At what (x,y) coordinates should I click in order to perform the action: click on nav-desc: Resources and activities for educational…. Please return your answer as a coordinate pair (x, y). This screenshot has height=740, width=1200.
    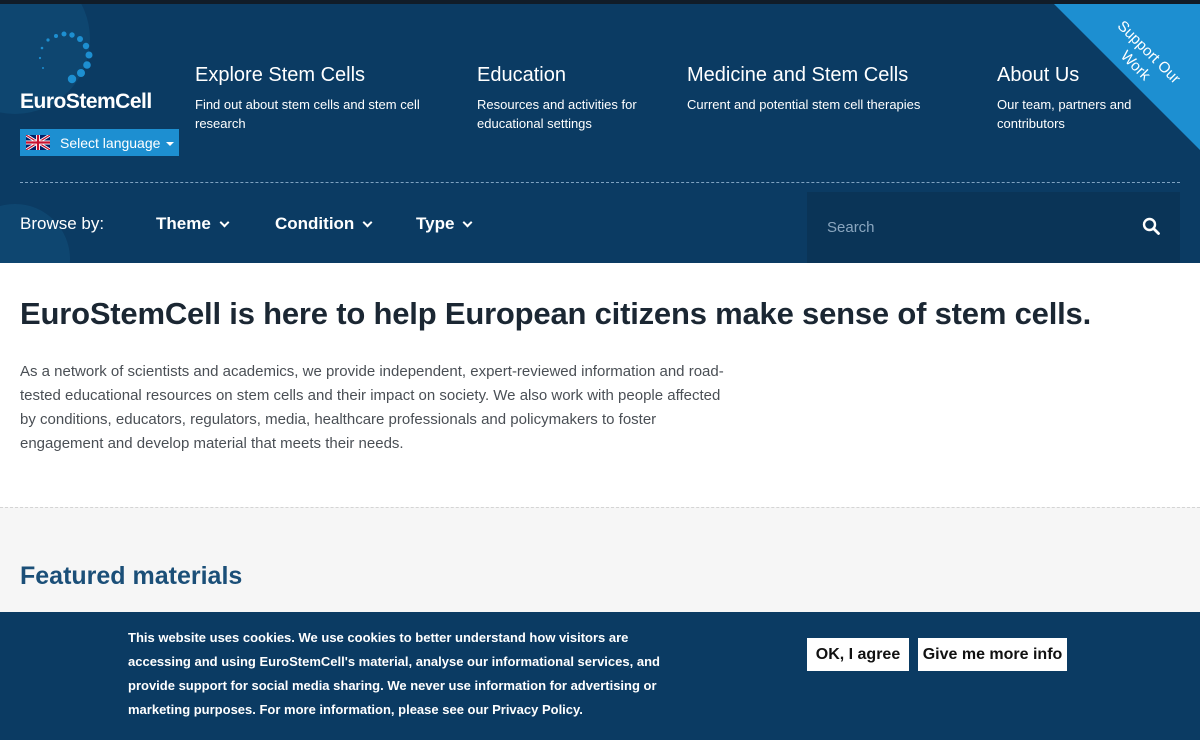
    Looking at the image, I should click on (557, 114).